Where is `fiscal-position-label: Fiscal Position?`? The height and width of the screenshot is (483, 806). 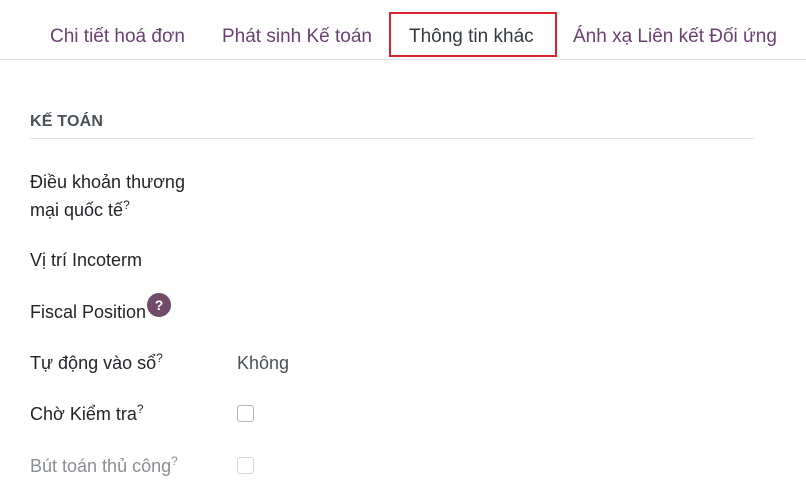 fiscal-position-label: Fiscal Position? is located at coordinates (101, 309).